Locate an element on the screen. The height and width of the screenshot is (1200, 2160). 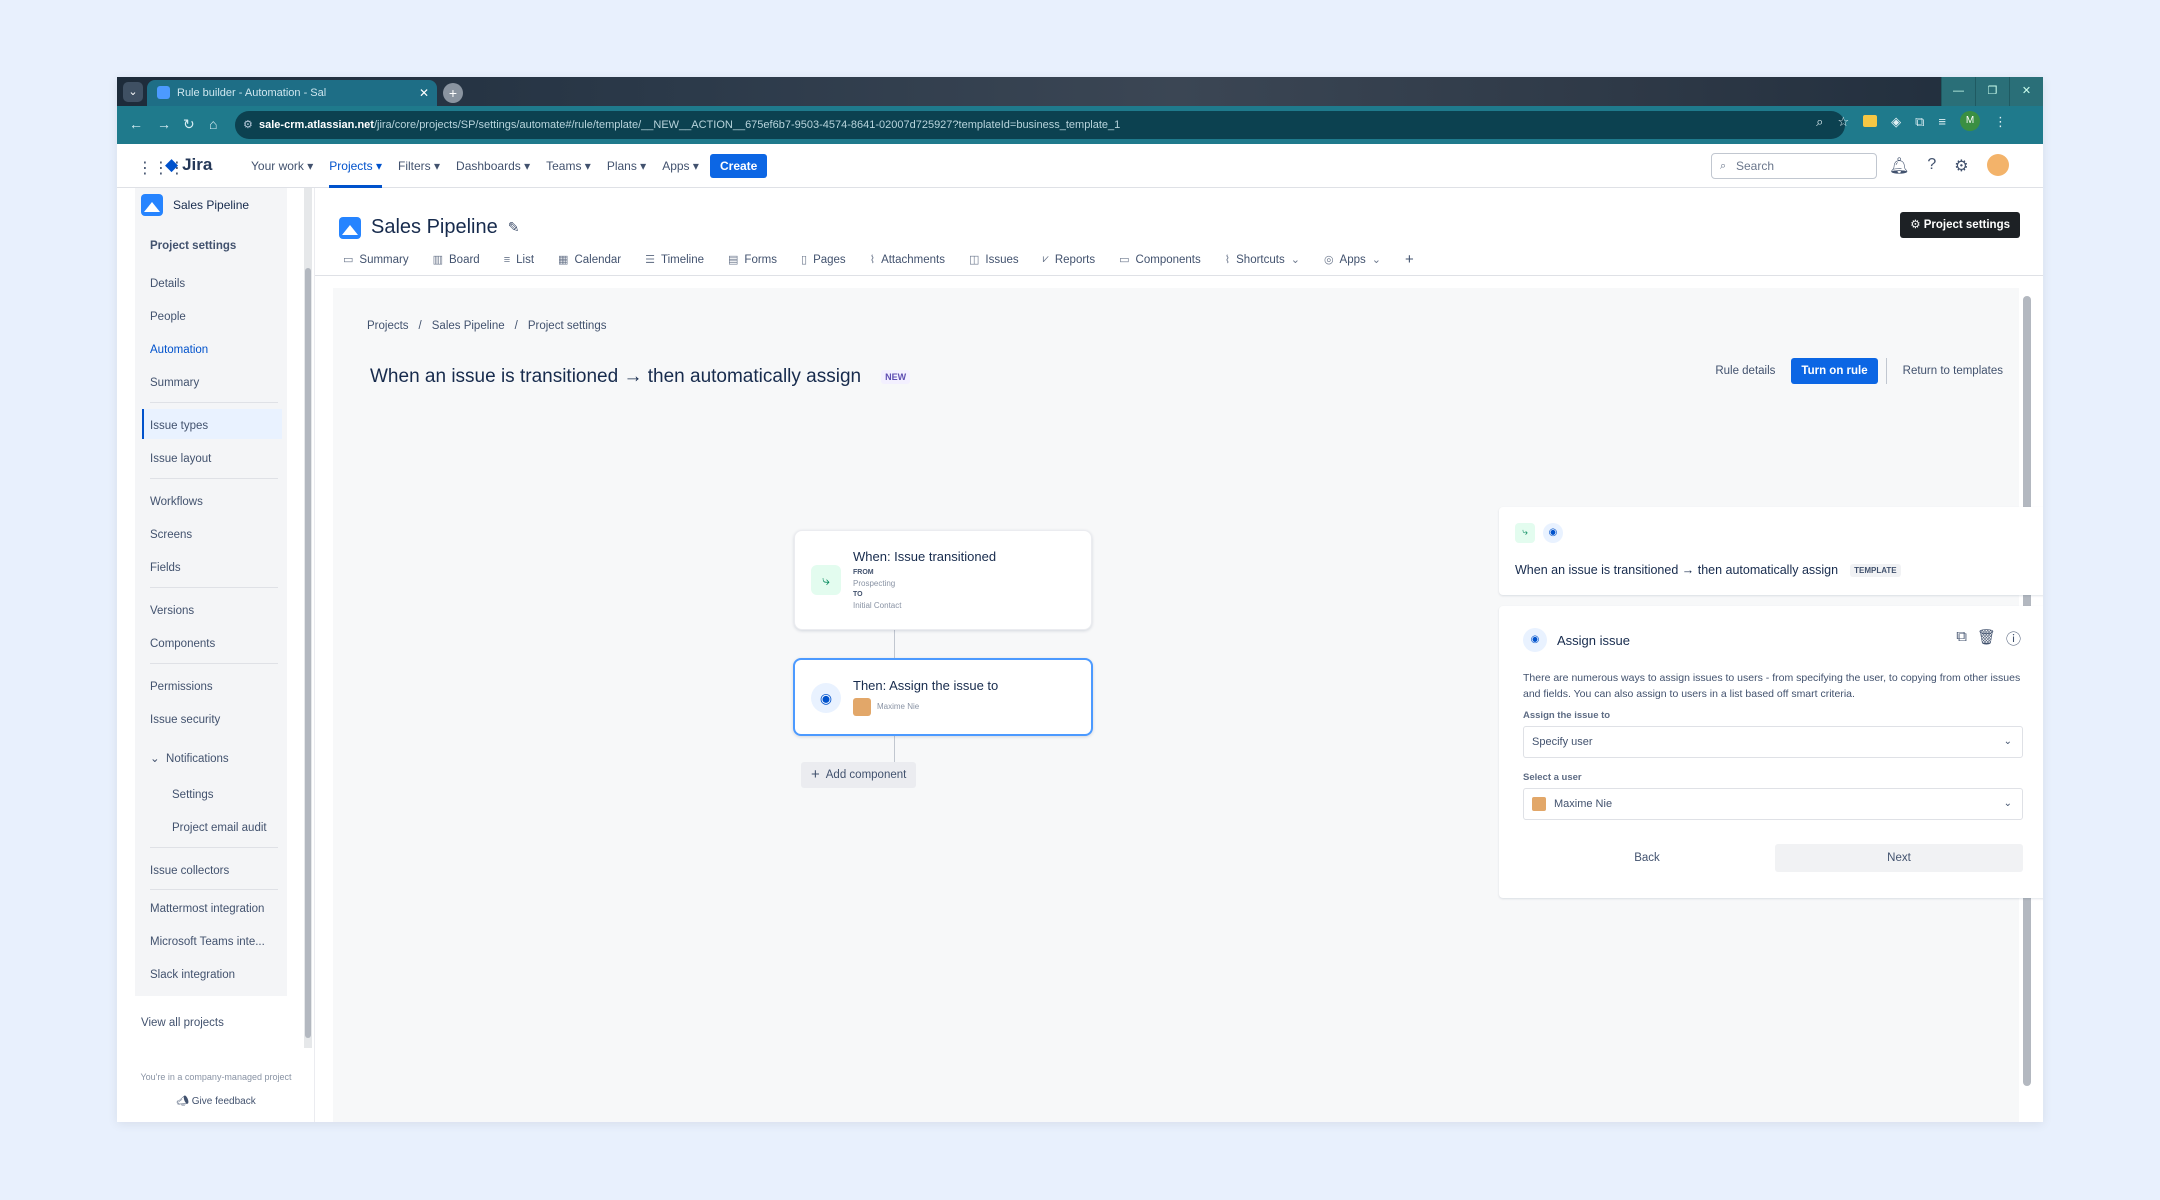
bookmark-star-icon: ☆ is located at coordinates (1843, 122).